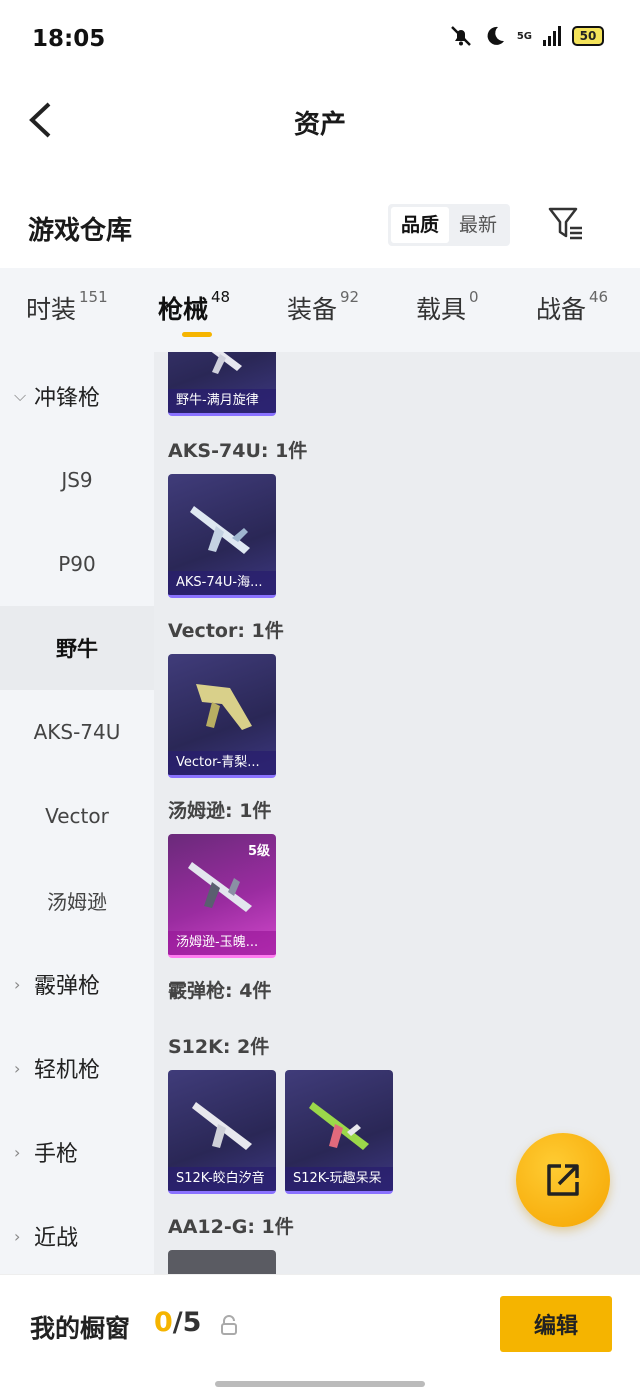 This screenshot has height=1400, width=640. Describe the element at coordinates (77, 732) in the screenshot. I see `sidebar-item-aks74u: AKS-74U` at that location.